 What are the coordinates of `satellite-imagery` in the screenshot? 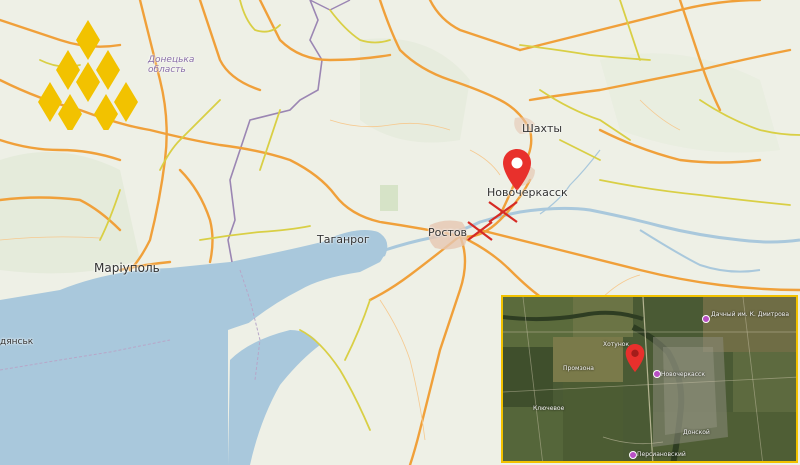 It's located at (649, 379).